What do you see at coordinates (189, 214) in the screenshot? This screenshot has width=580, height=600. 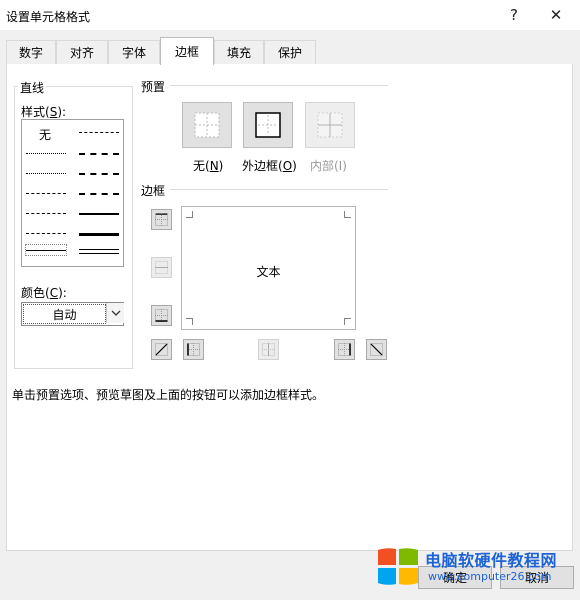 I see `preview-corner-tl` at bounding box center [189, 214].